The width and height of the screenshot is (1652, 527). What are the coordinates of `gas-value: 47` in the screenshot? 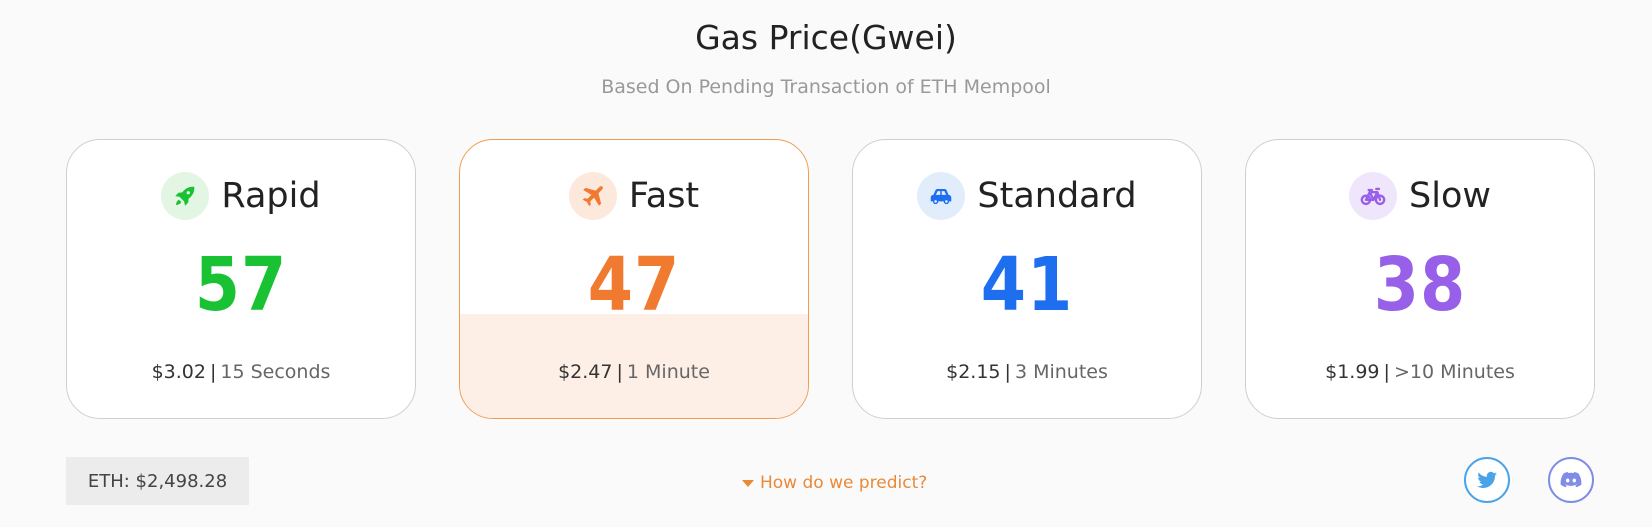 It's located at (634, 285).